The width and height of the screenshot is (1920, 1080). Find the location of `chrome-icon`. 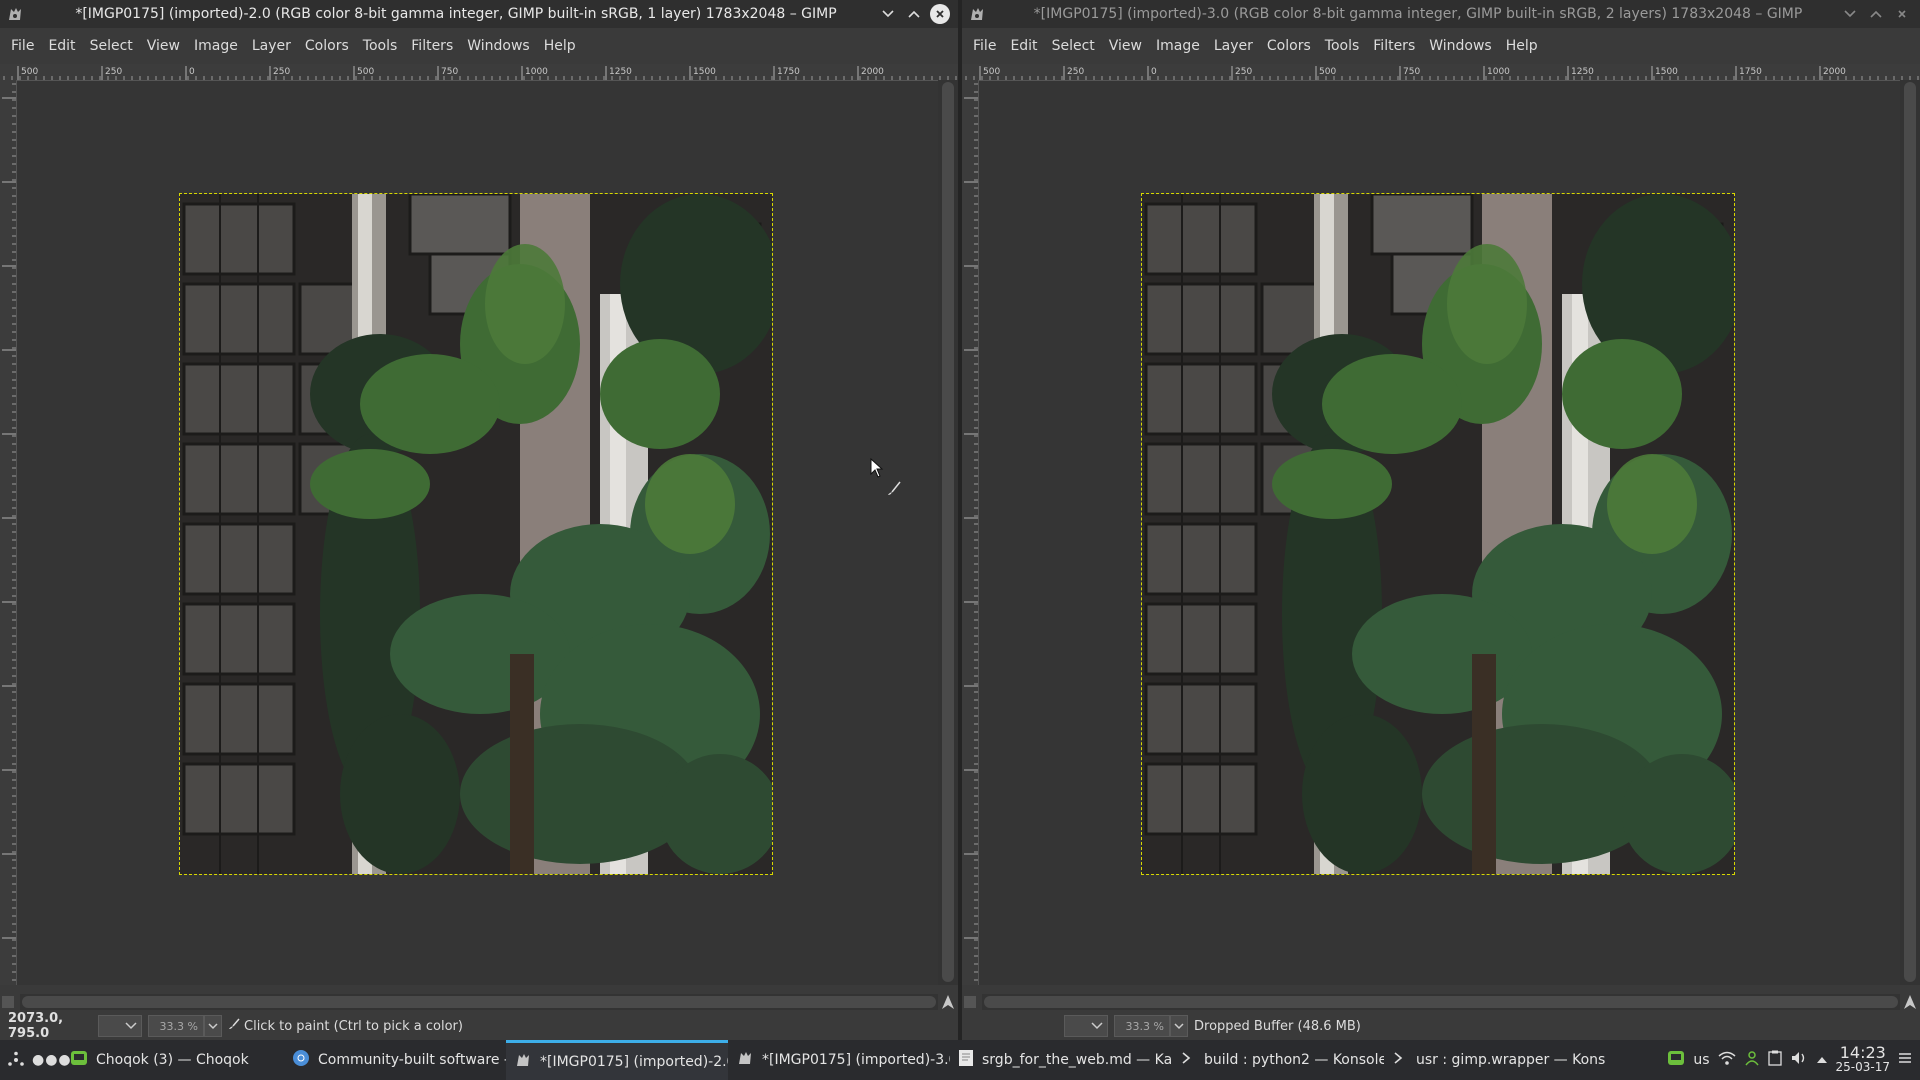

chrome-icon is located at coordinates (301, 1060).